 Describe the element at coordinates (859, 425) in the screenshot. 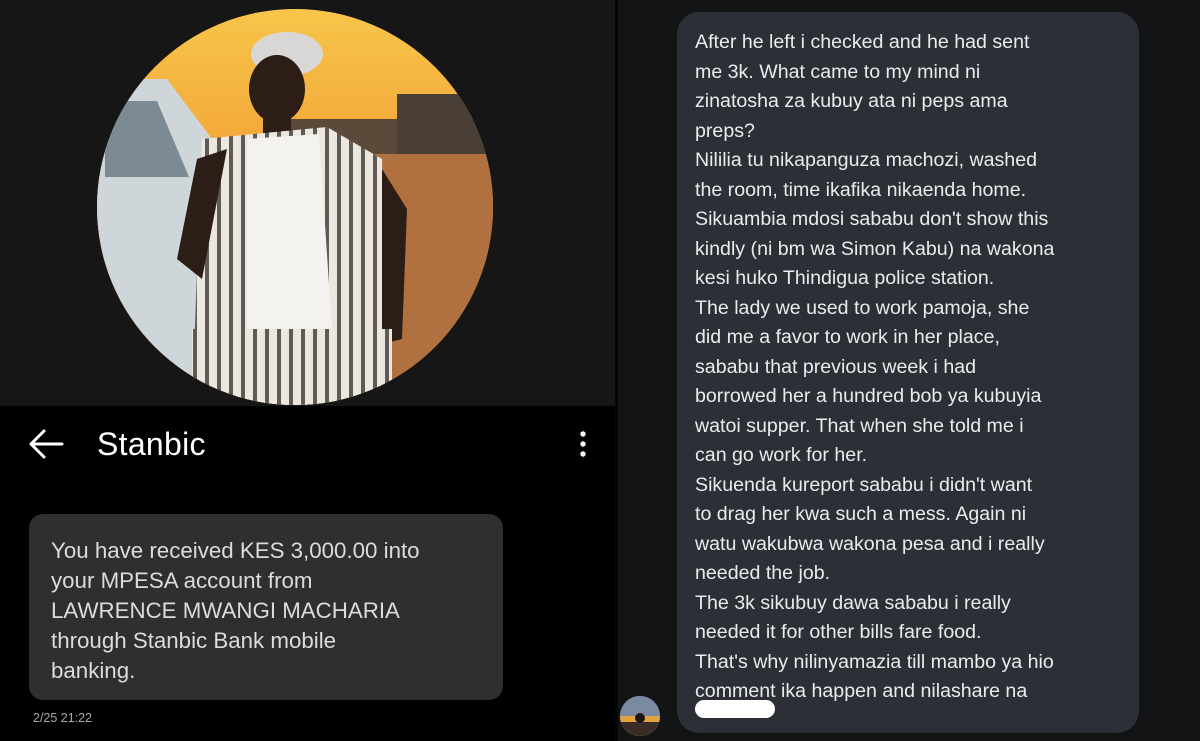

I see `comment-line: watoi supper. That when she told me i` at that location.